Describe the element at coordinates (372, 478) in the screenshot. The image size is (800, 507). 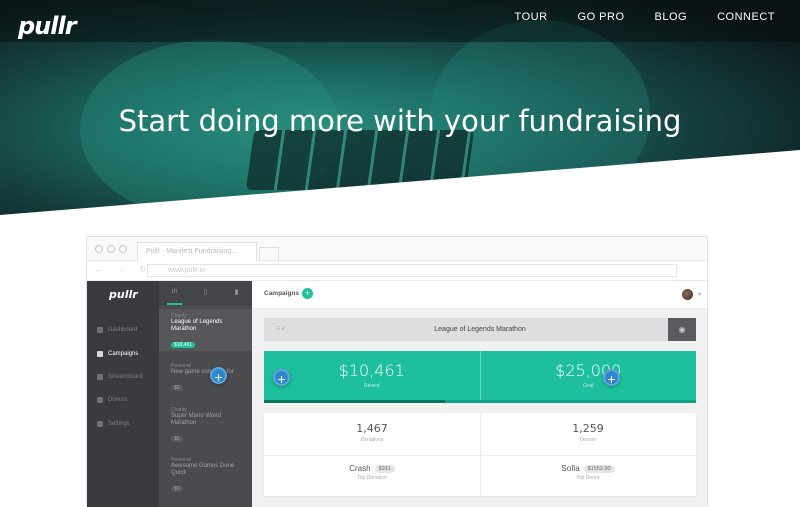
I see `top-donation-label: Top Donation` at that location.